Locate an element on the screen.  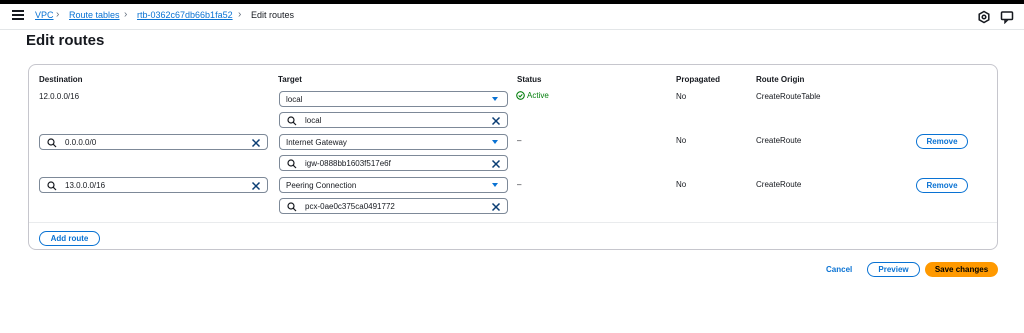
menu-icon is located at coordinates (18, 15).